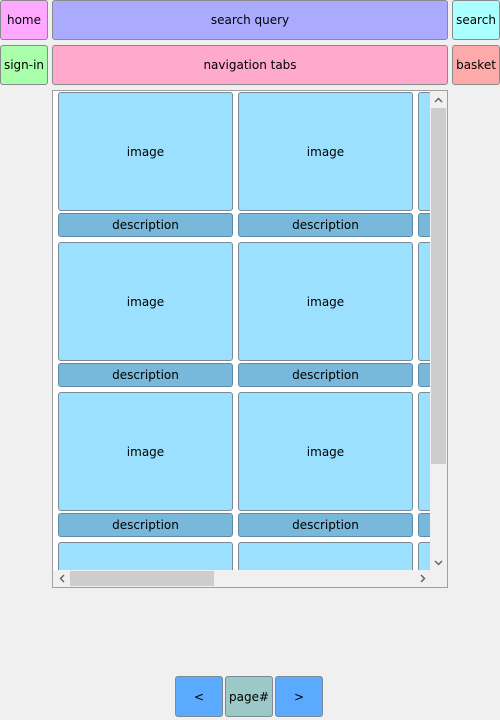 The width and height of the screenshot is (500, 720). I want to click on horizontal-scrollbar, so click(242, 578).